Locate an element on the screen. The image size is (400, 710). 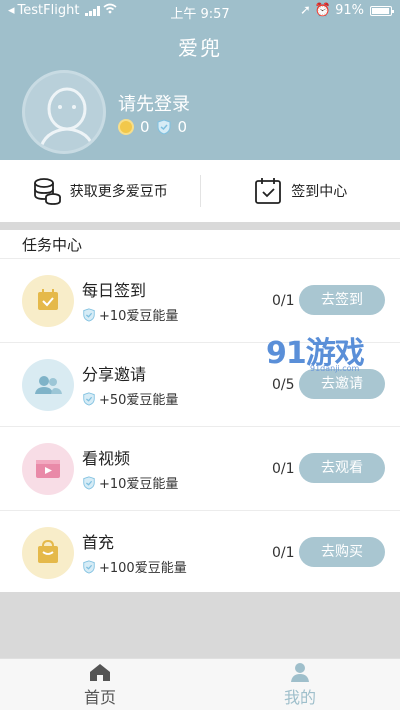
alarm-icon: ⏰ is located at coordinates (323, 10).